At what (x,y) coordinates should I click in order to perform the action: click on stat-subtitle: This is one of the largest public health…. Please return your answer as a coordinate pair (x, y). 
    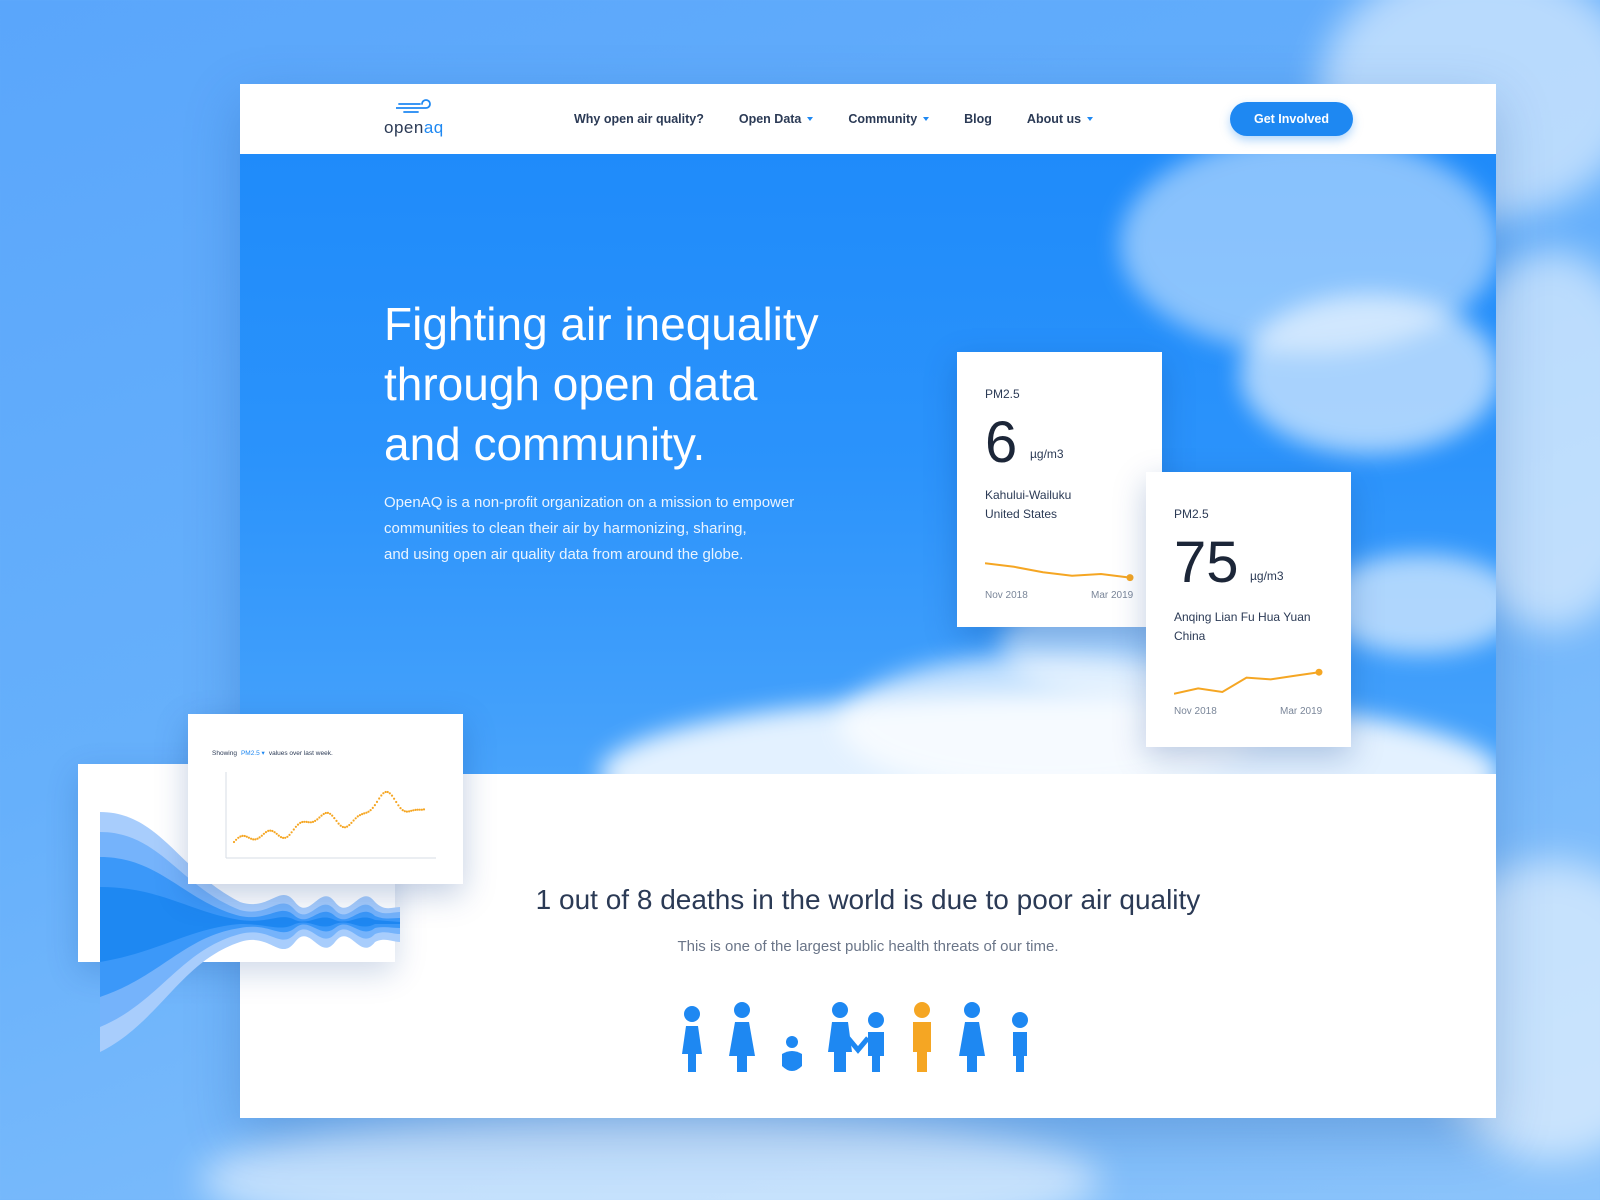
    Looking at the image, I should click on (868, 946).